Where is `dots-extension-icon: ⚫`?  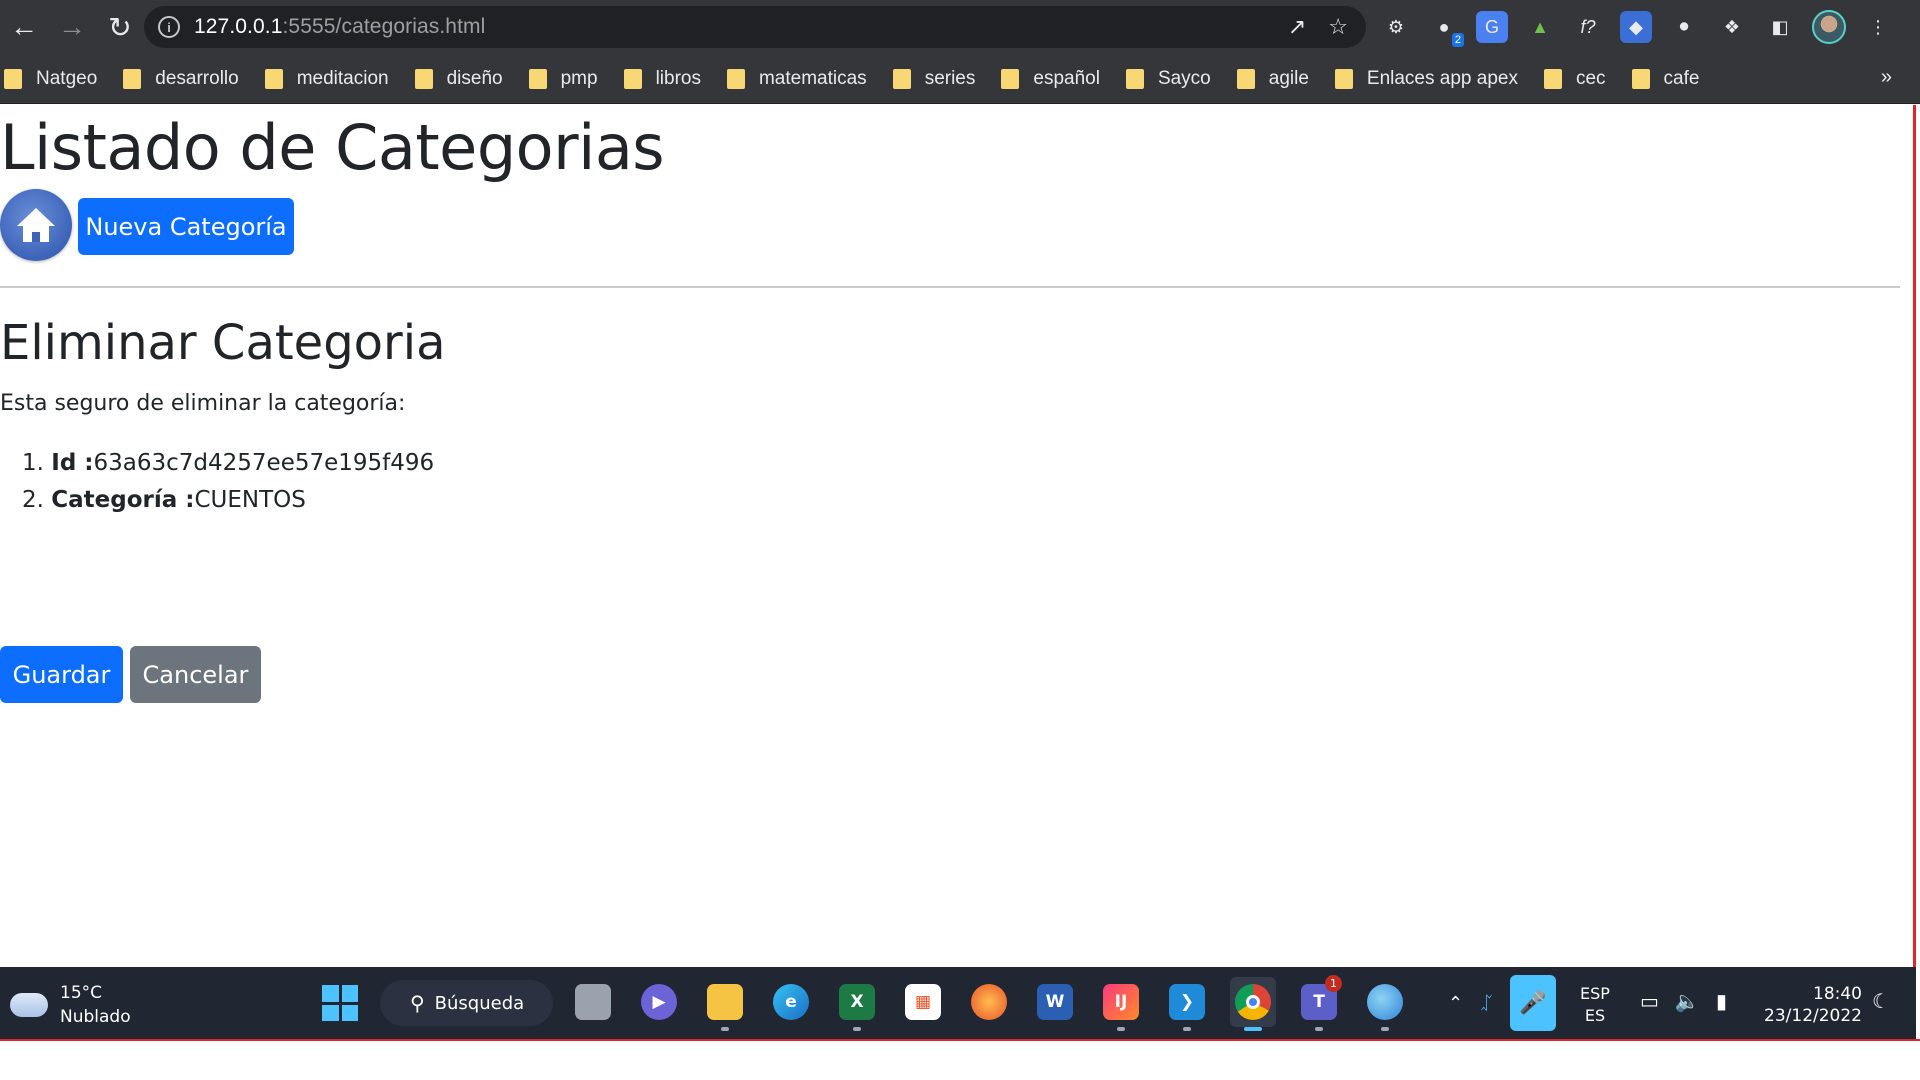
dots-extension-icon: ⚫ is located at coordinates (1684, 27).